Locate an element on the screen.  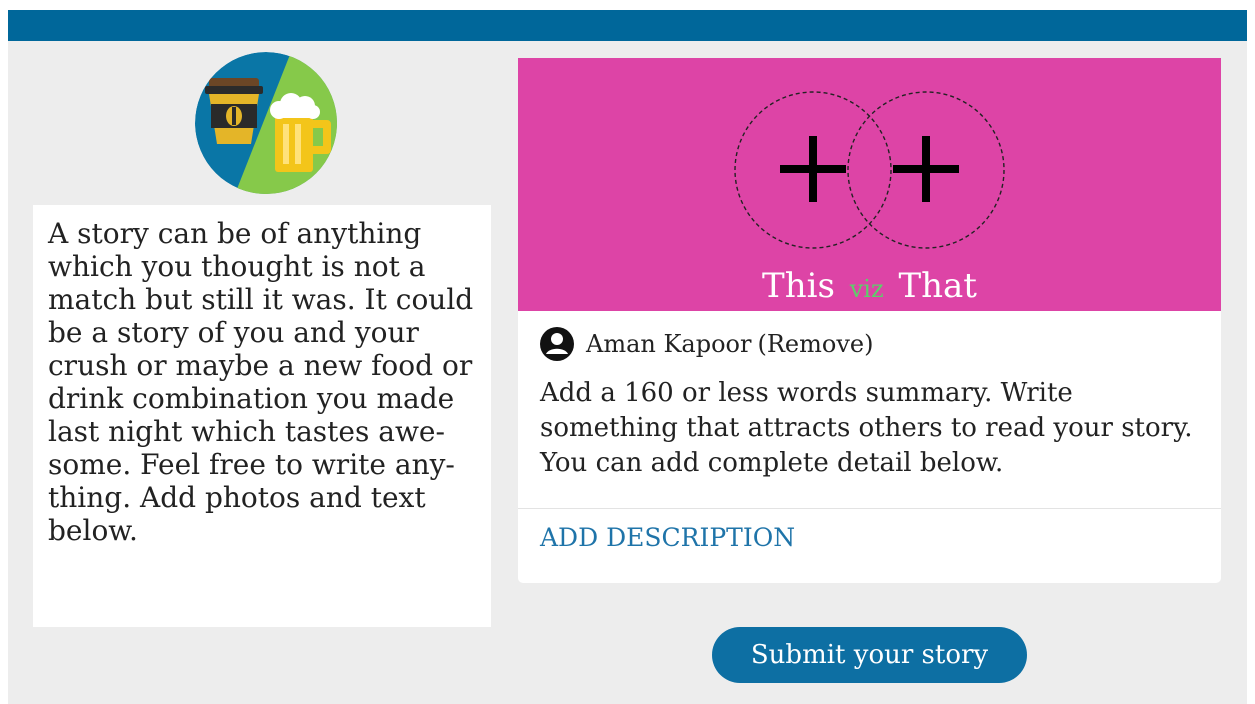
author-row: Aman Kapoor (Remove) is located at coordinates (706, 344).